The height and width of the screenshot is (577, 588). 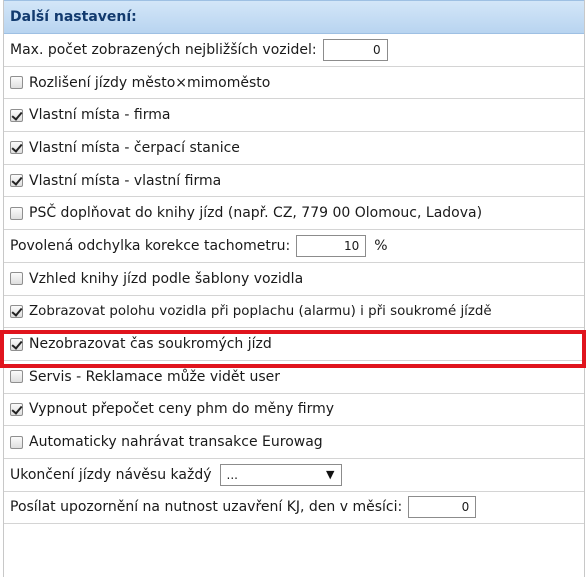 What do you see at coordinates (16, 279) in the screenshot?
I see `template-look-checkbox` at bounding box center [16, 279].